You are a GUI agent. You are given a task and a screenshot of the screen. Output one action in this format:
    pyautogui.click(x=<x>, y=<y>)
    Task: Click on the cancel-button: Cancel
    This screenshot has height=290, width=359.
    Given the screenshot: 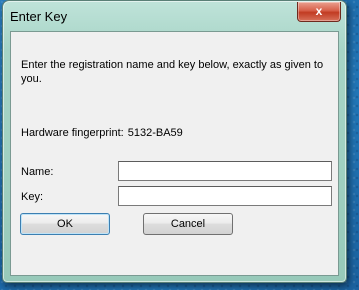 What is the action you would take?
    pyautogui.click(x=188, y=224)
    